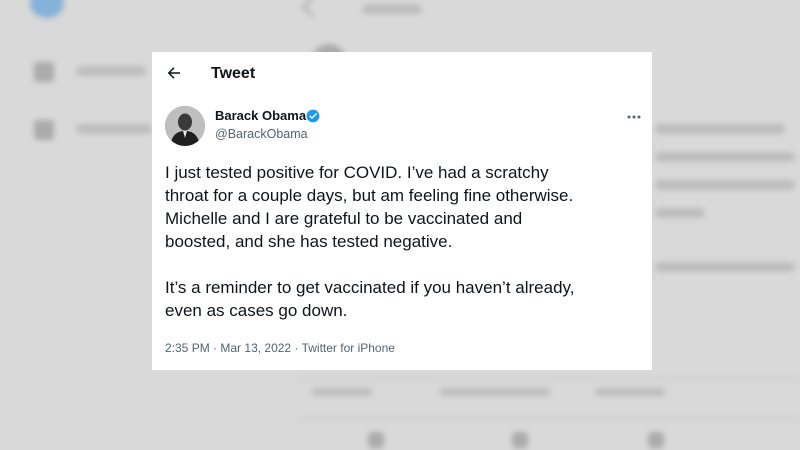 The width and height of the screenshot is (800, 450). I want to click on tweet-time: 2:35 PM, so click(187, 348).